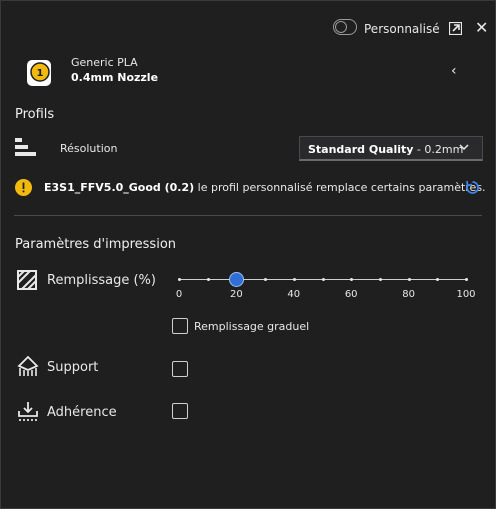 The image size is (496, 509). Describe the element at coordinates (96, 244) in the screenshot. I see `print-settings-title: Paramètres d'impression` at that location.